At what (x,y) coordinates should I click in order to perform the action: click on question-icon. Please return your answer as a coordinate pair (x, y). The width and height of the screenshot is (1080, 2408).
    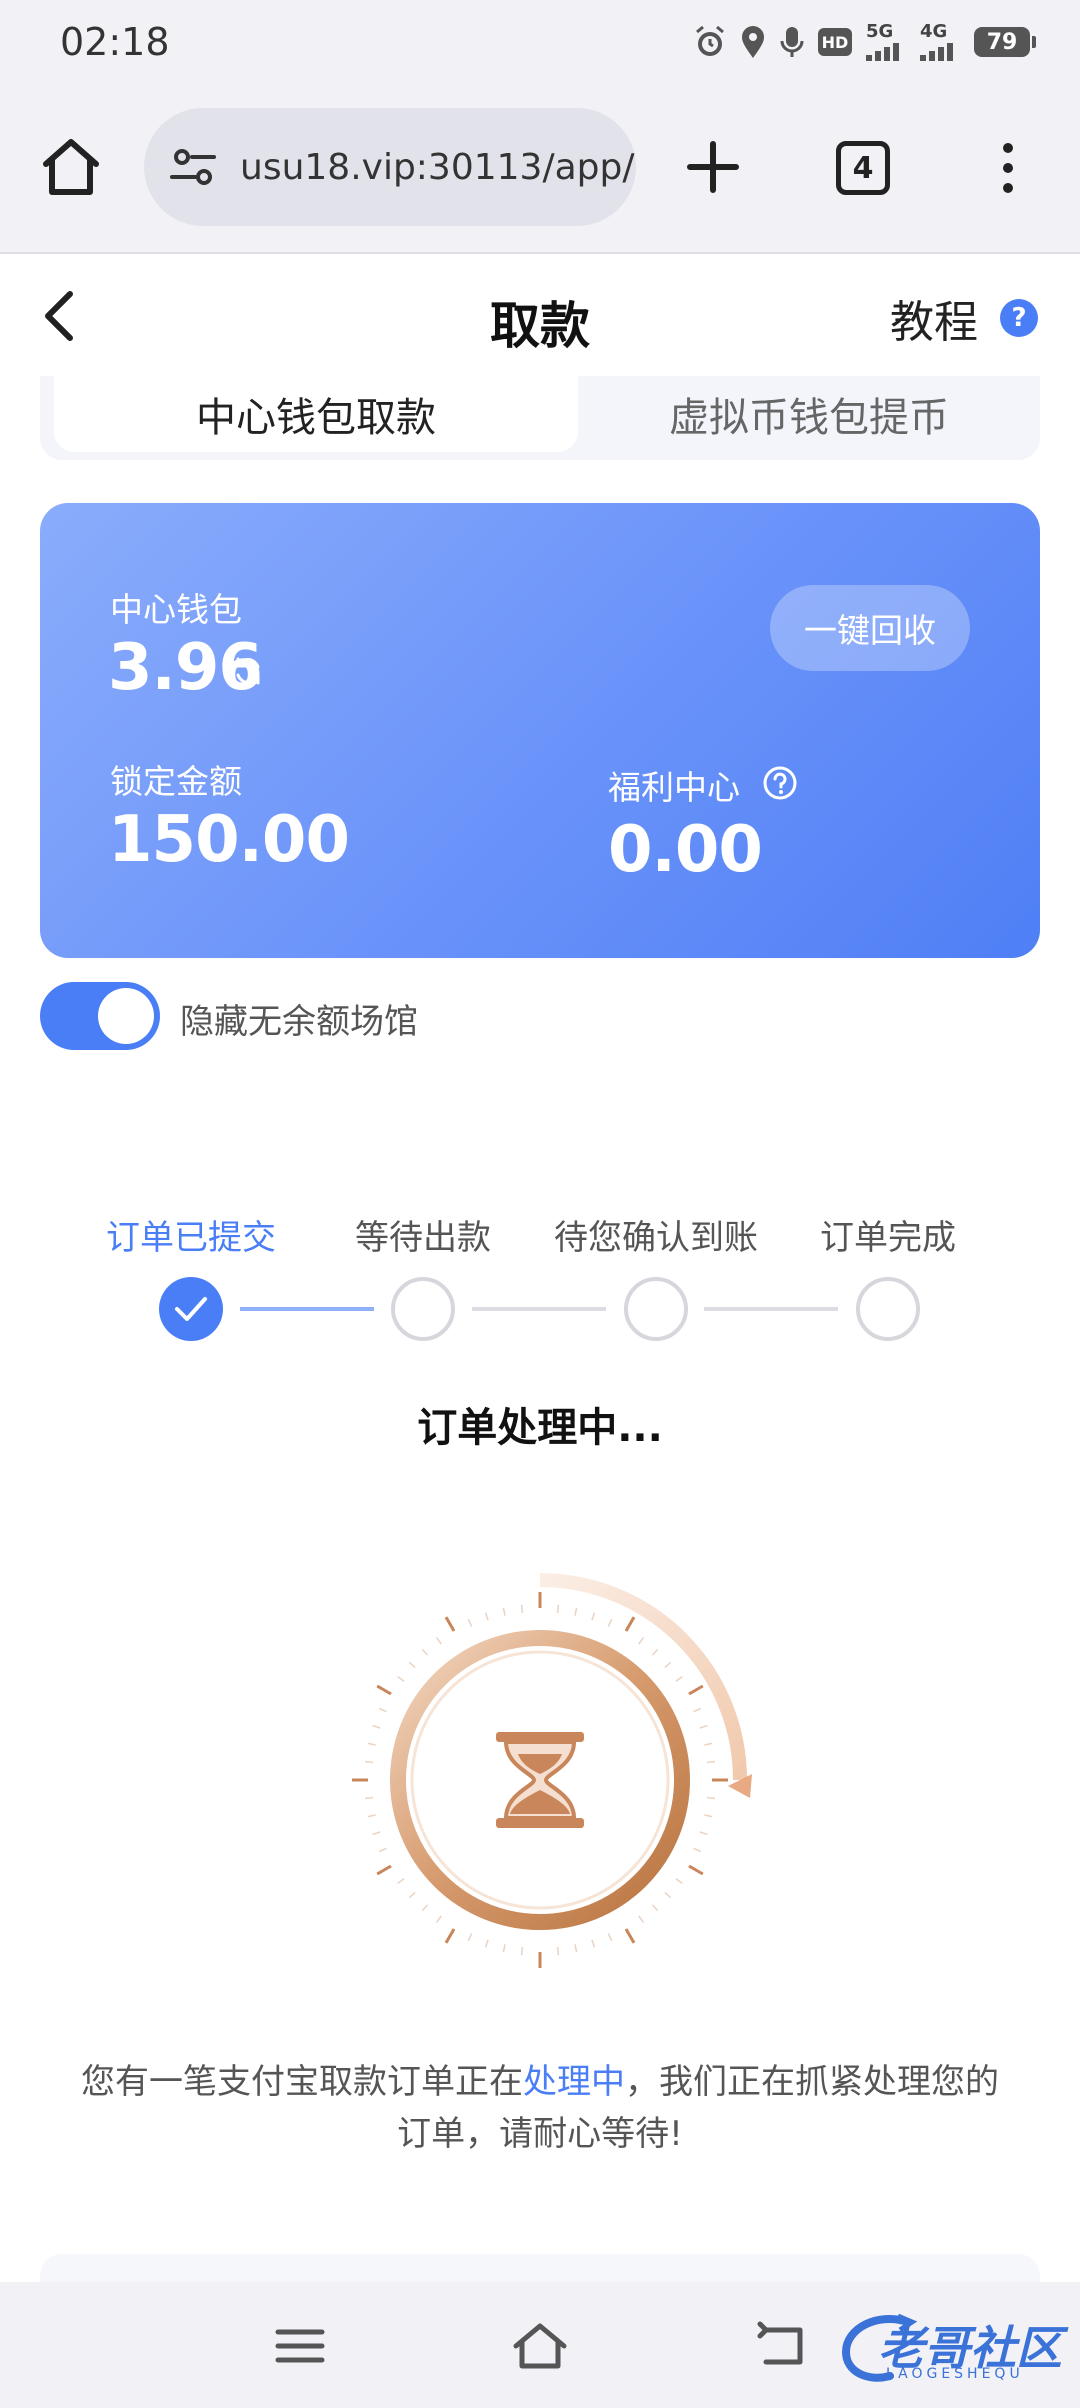
    Looking at the image, I should click on (780, 783).